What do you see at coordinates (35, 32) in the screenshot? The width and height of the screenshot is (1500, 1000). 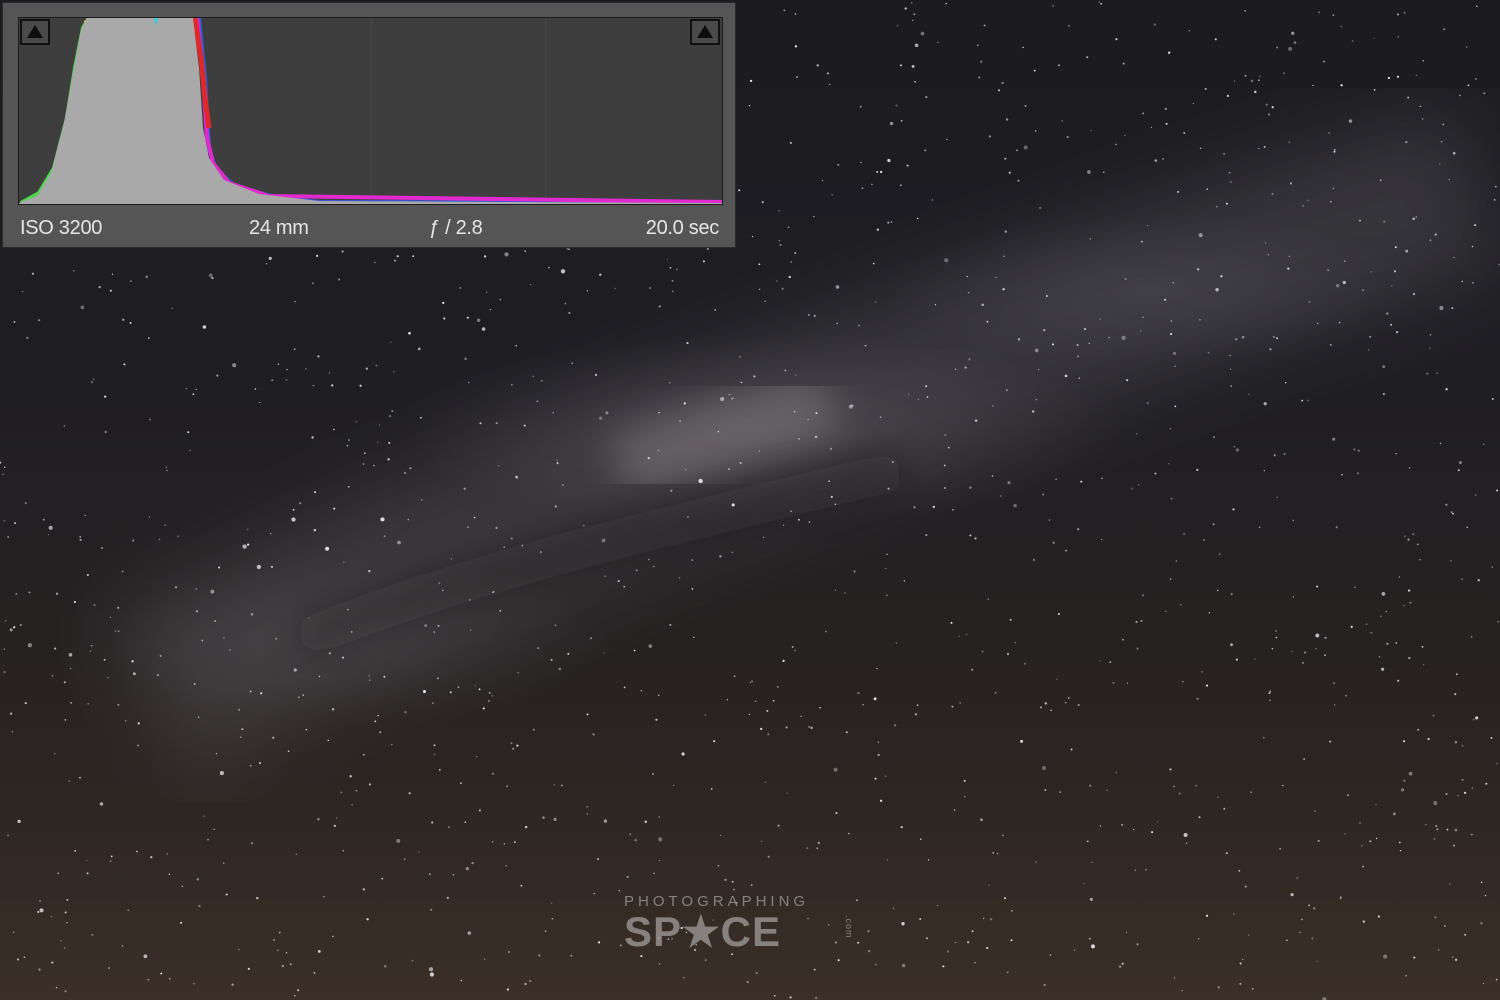 I see `shadow-clipping-button` at bounding box center [35, 32].